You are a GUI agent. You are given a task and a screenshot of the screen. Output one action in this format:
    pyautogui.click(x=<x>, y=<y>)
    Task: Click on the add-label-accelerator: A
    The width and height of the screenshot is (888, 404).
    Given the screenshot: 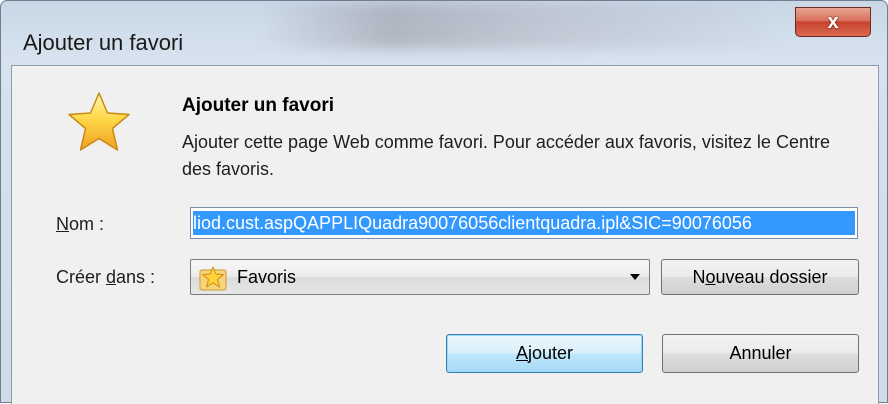 What is the action you would take?
    pyautogui.click(x=521, y=353)
    